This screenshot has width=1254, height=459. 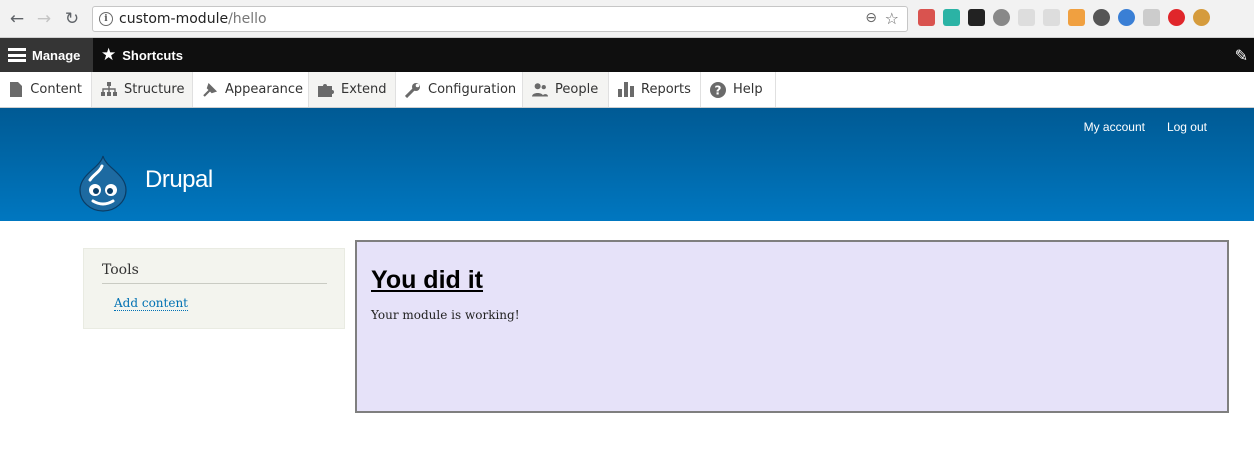 I want to click on menu-item-label: Structure, so click(x=154, y=89).